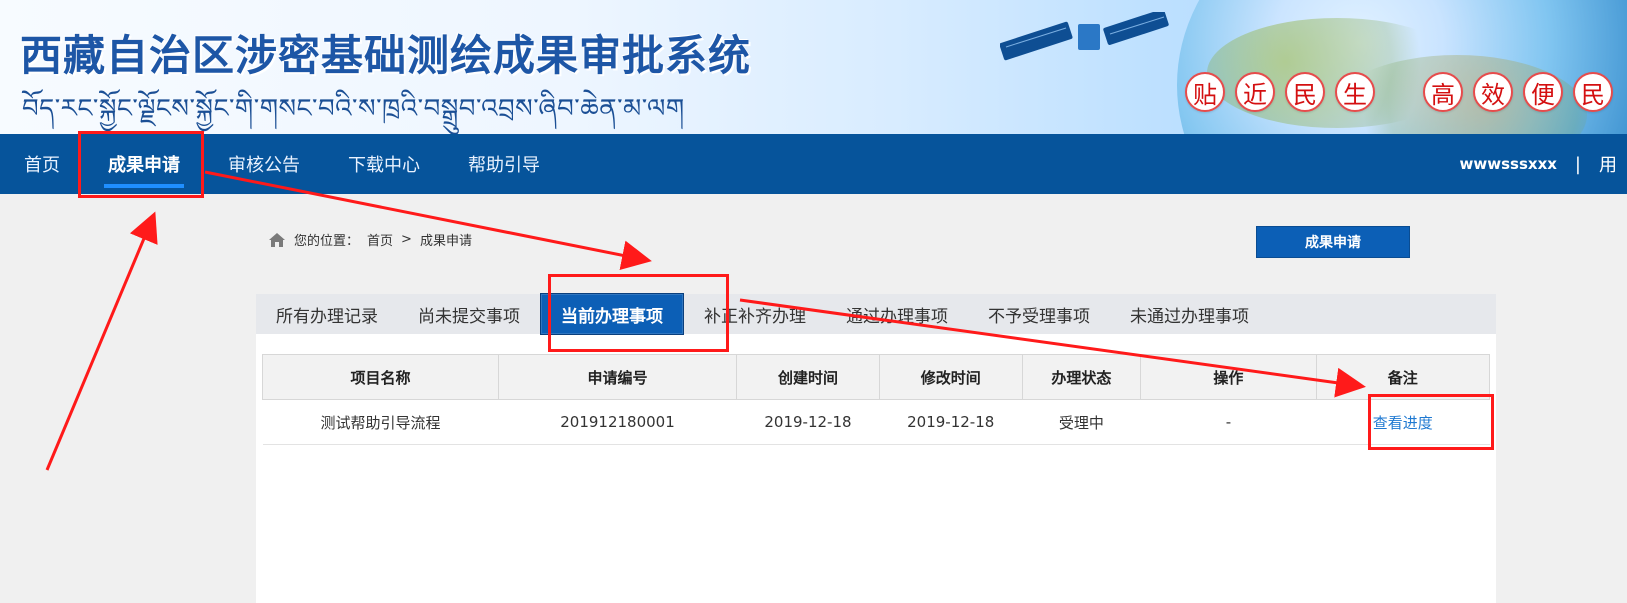  Describe the element at coordinates (617, 377) in the screenshot. I see `col-application-no: 申请编号` at that location.